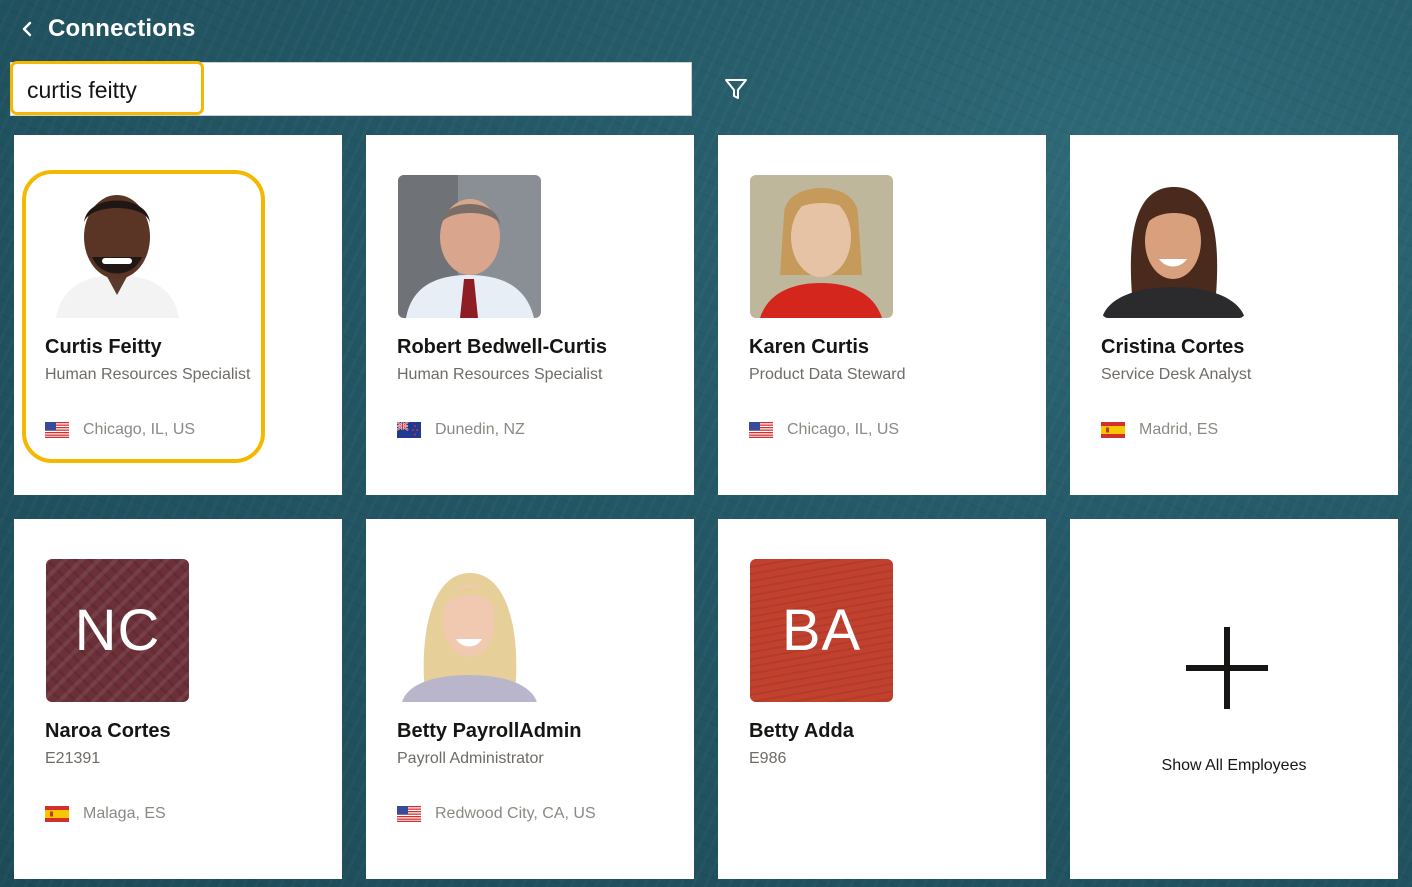  I want to click on person-card-betty-adda: BA Betty Adda E986, so click(882, 699).